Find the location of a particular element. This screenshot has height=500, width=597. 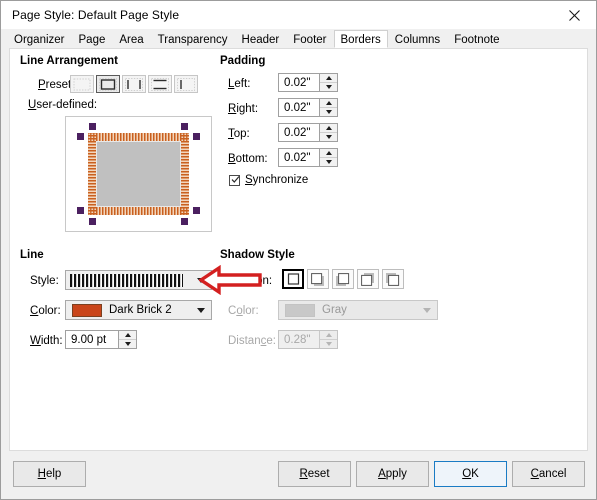

line-color-combo: Dark Brick 2 is located at coordinates (138, 310).